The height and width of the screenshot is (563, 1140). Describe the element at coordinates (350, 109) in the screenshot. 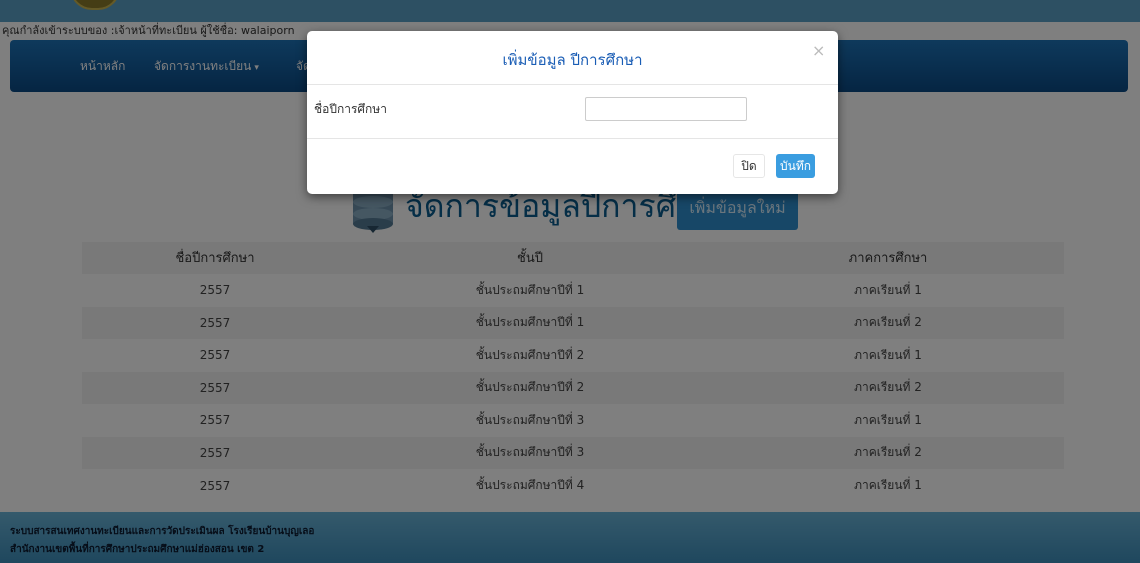

I see `academic-year-name-label: ชื่อปีการศึกษา` at that location.